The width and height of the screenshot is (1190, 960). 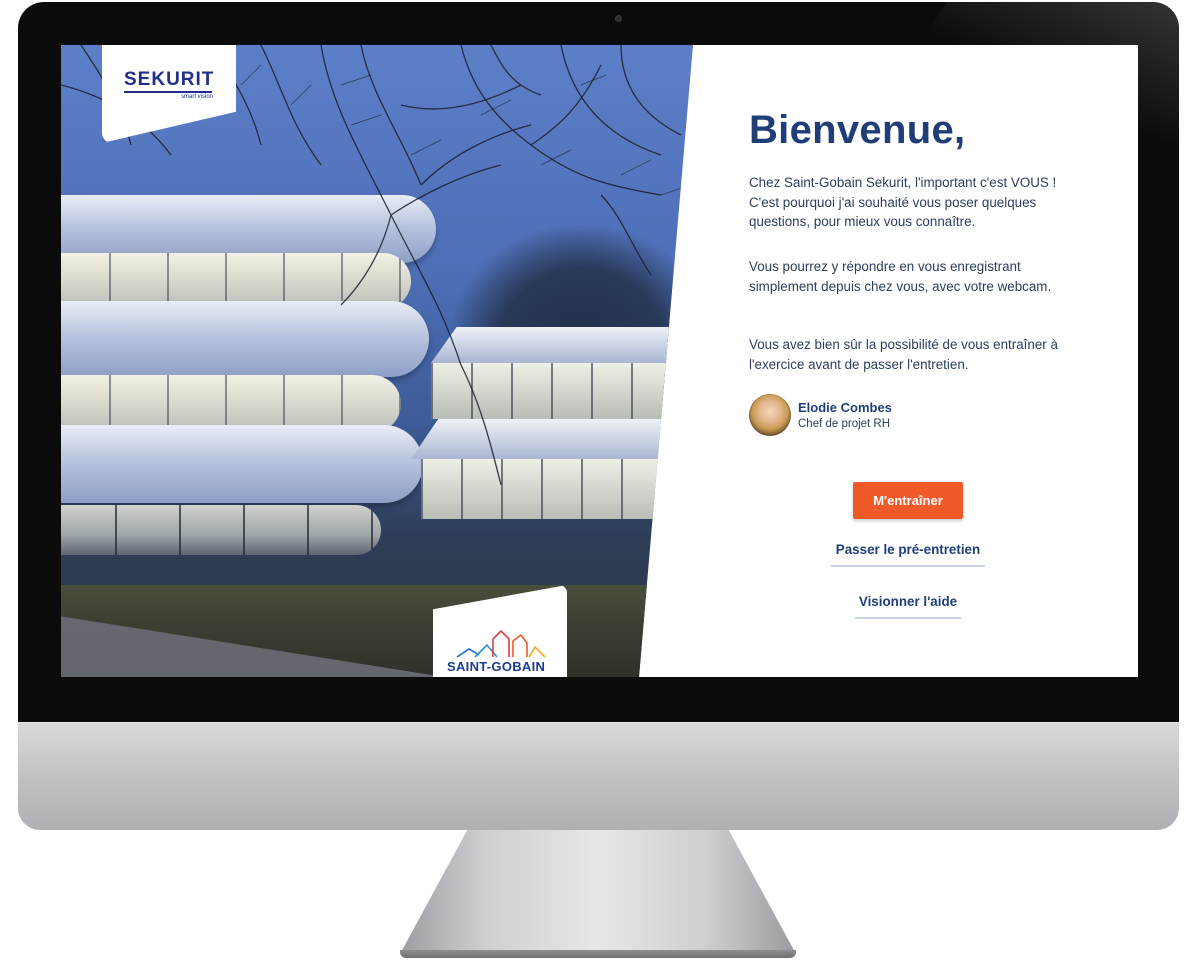 I want to click on sekurit-logo-tagline: smart vision, so click(x=197, y=97).